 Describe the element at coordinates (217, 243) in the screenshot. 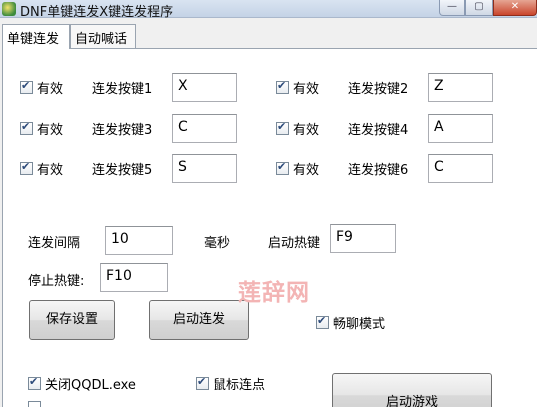

I see `interval-unit: 毫秒` at that location.